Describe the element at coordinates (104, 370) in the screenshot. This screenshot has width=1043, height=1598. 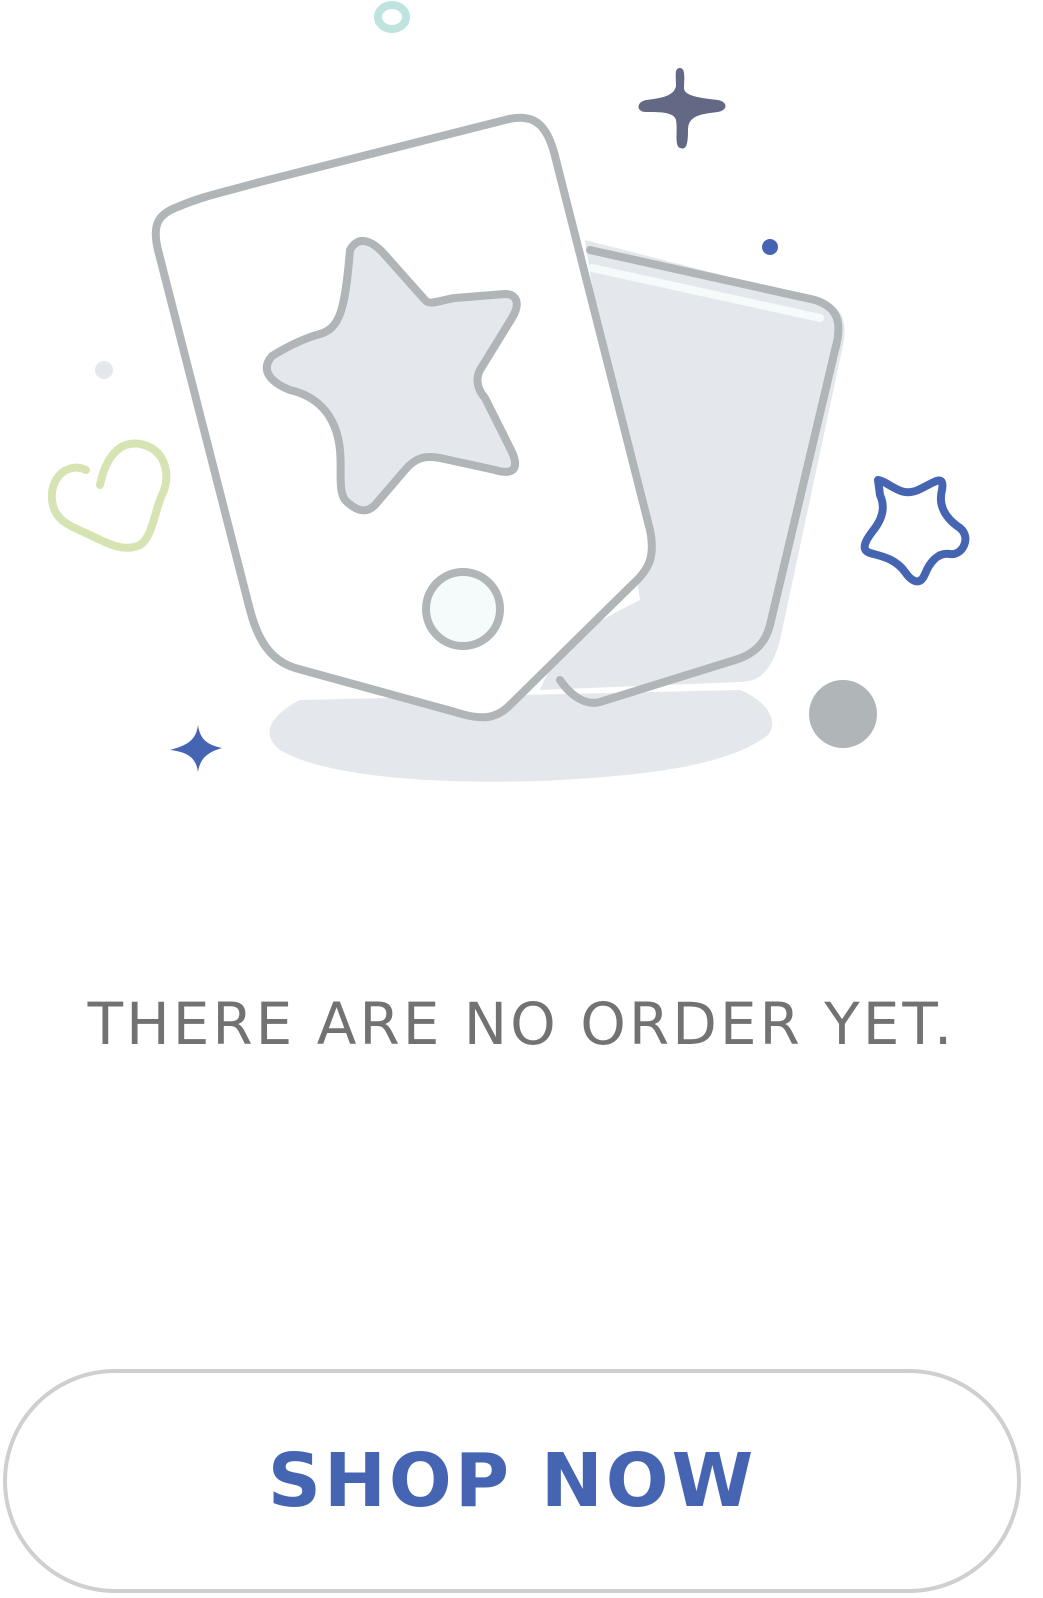
I see `dot-light-icon` at that location.